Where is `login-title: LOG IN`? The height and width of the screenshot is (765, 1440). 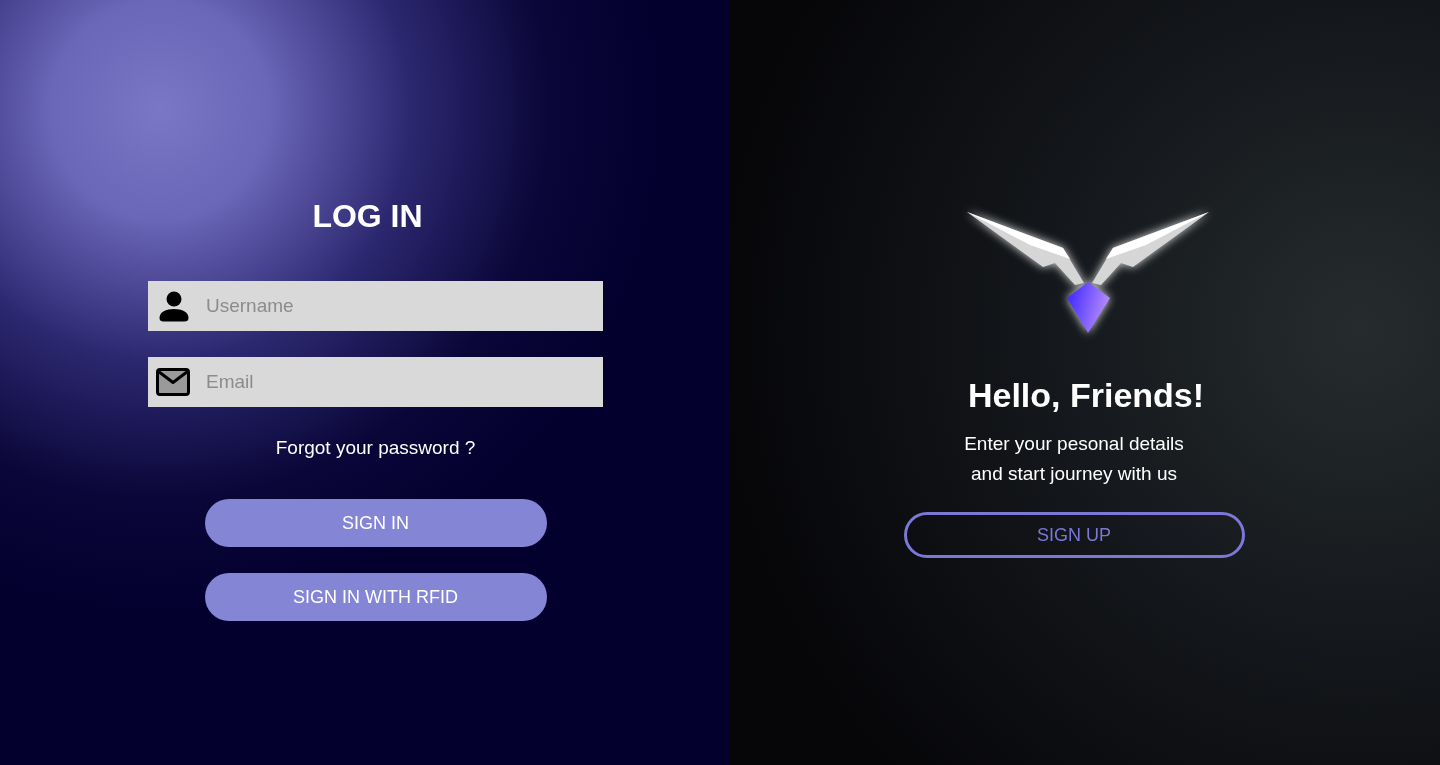 login-title: LOG IN is located at coordinates (367, 216).